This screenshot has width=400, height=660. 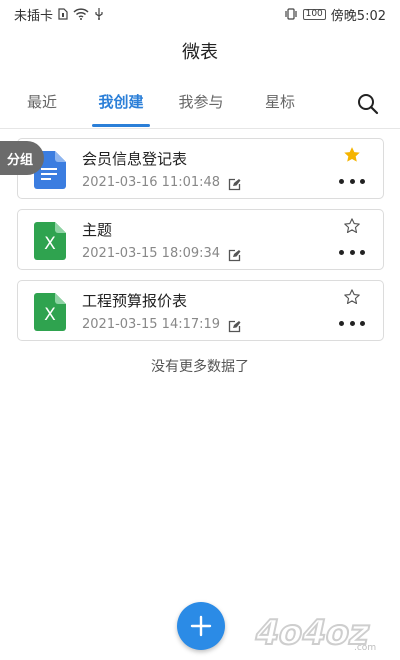 I want to click on tab-participated: 我参与, so click(x=201, y=104).